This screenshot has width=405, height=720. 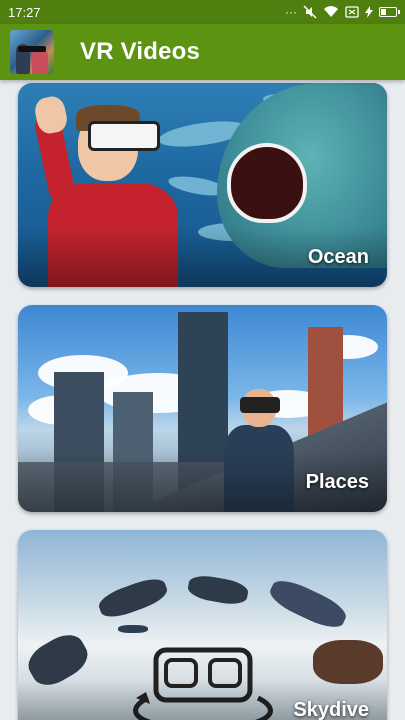 What do you see at coordinates (310, 12) in the screenshot?
I see `mute-icon` at bounding box center [310, 12].